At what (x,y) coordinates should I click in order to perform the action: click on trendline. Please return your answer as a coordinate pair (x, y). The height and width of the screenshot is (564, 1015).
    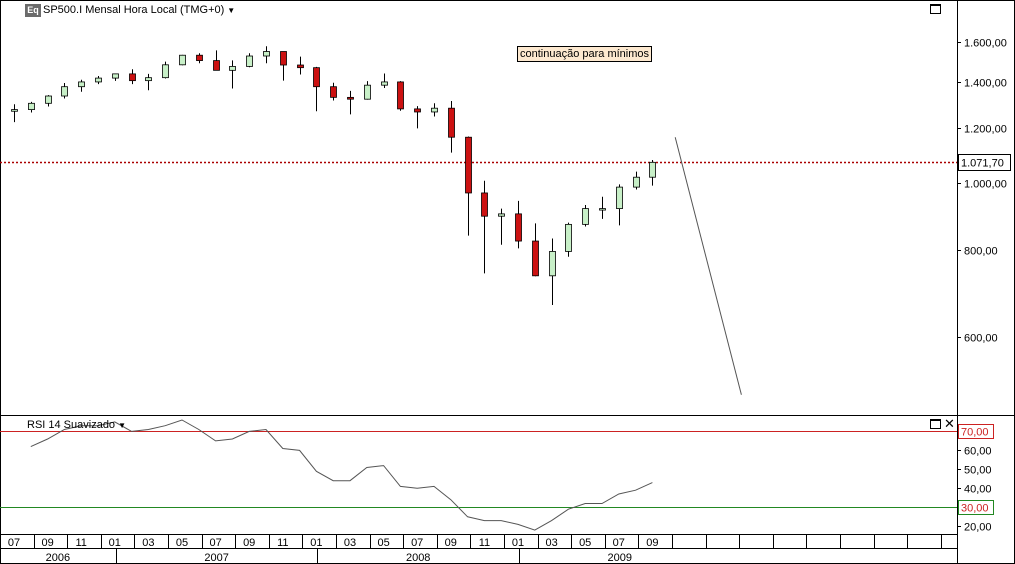
    Looking at the image, I should click on (708, 266).